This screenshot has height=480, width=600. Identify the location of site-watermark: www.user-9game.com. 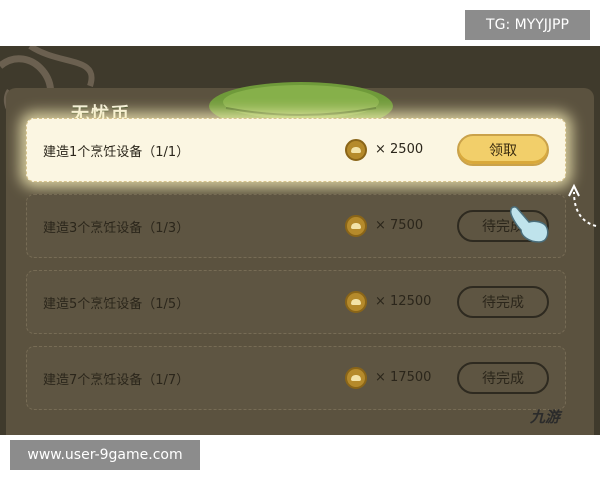
(105, 455).